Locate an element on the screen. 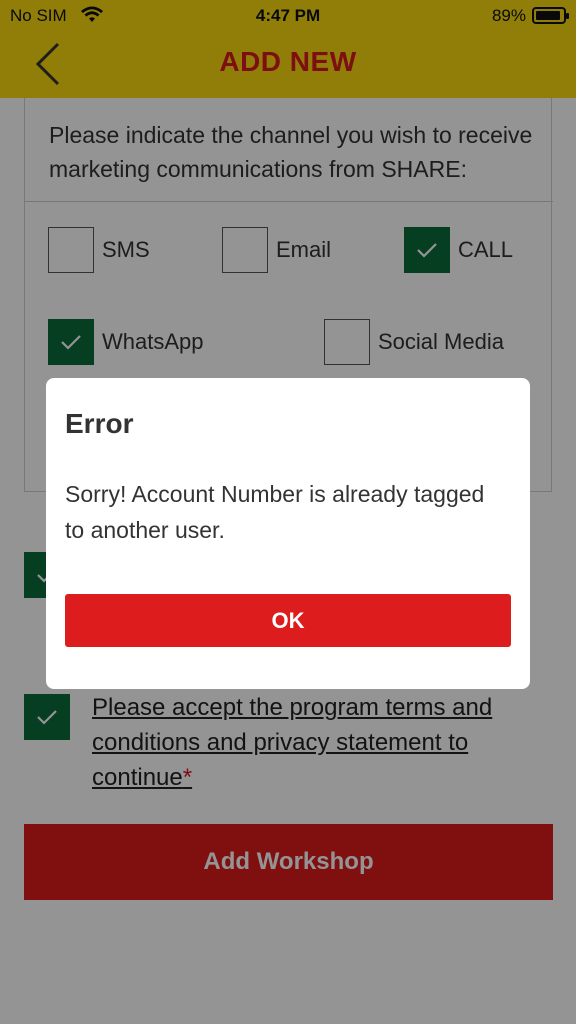  ok-button: OK is located at coordinates (288, 620).